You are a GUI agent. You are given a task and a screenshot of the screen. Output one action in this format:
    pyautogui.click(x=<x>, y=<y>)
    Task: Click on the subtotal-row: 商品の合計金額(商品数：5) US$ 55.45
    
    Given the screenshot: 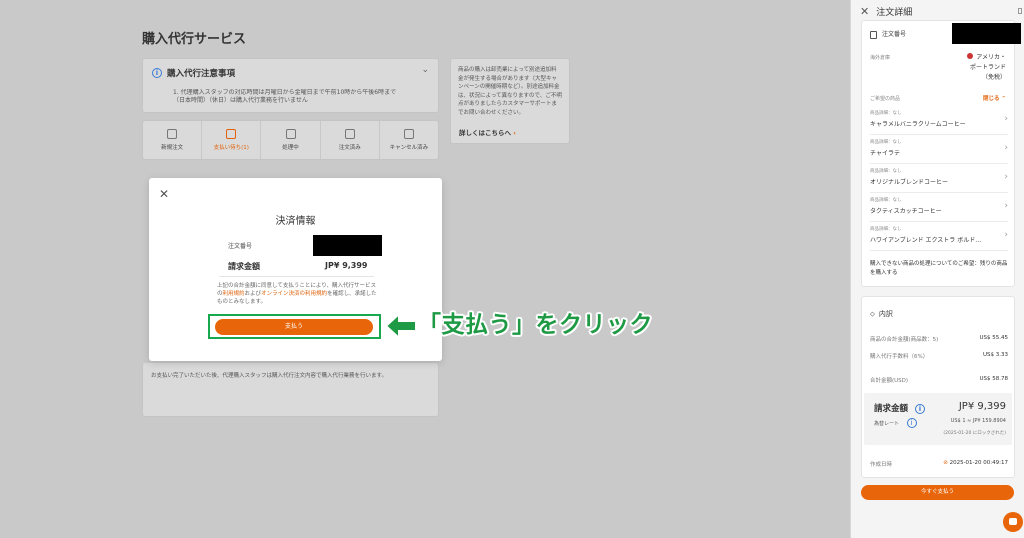 What is the action you would take?
    pyautogui.click(x=939, y=339)
    